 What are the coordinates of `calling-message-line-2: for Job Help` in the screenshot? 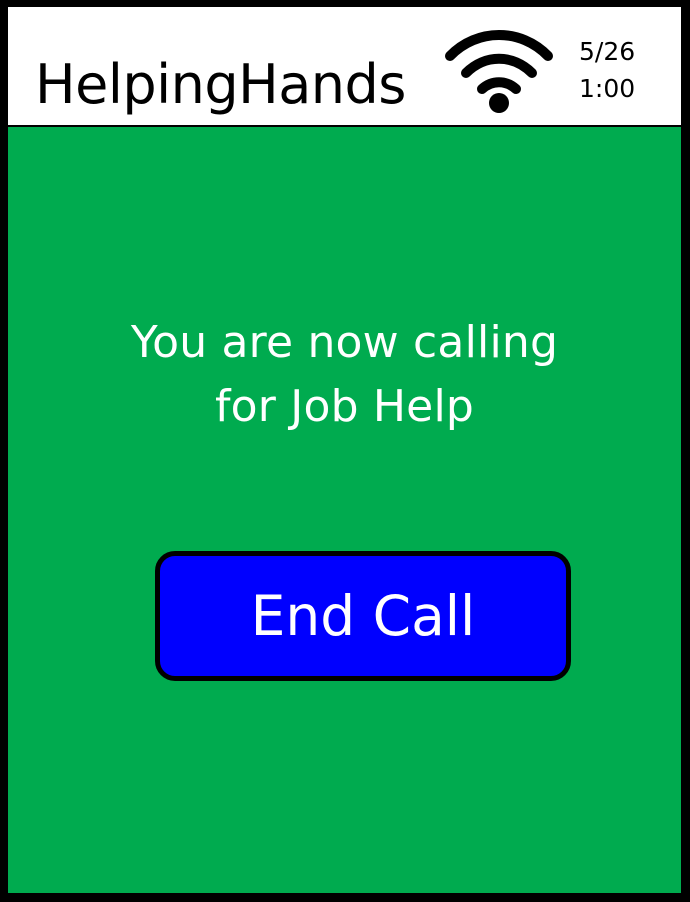 It's located at (344, 406).